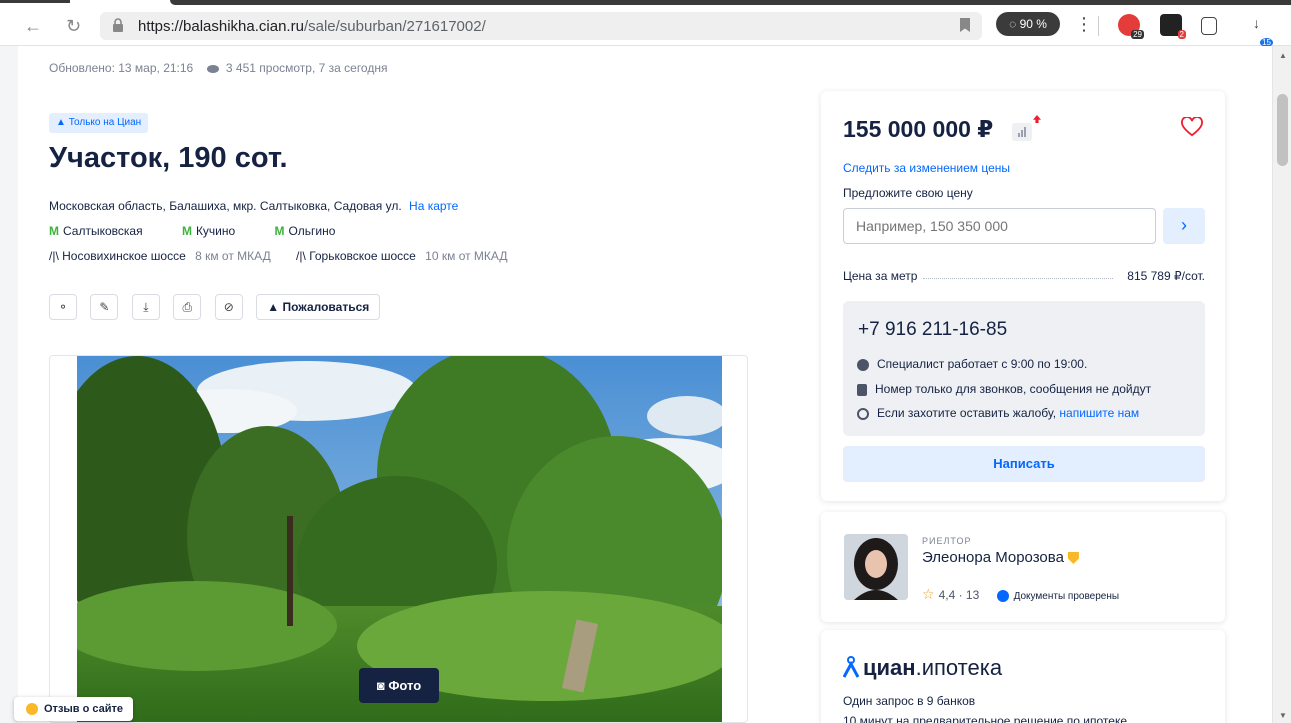 The height and width of the screenshot is (723, 1291). I want to click on zoom-badge: ◌ 90 %, so click(1028, 24).